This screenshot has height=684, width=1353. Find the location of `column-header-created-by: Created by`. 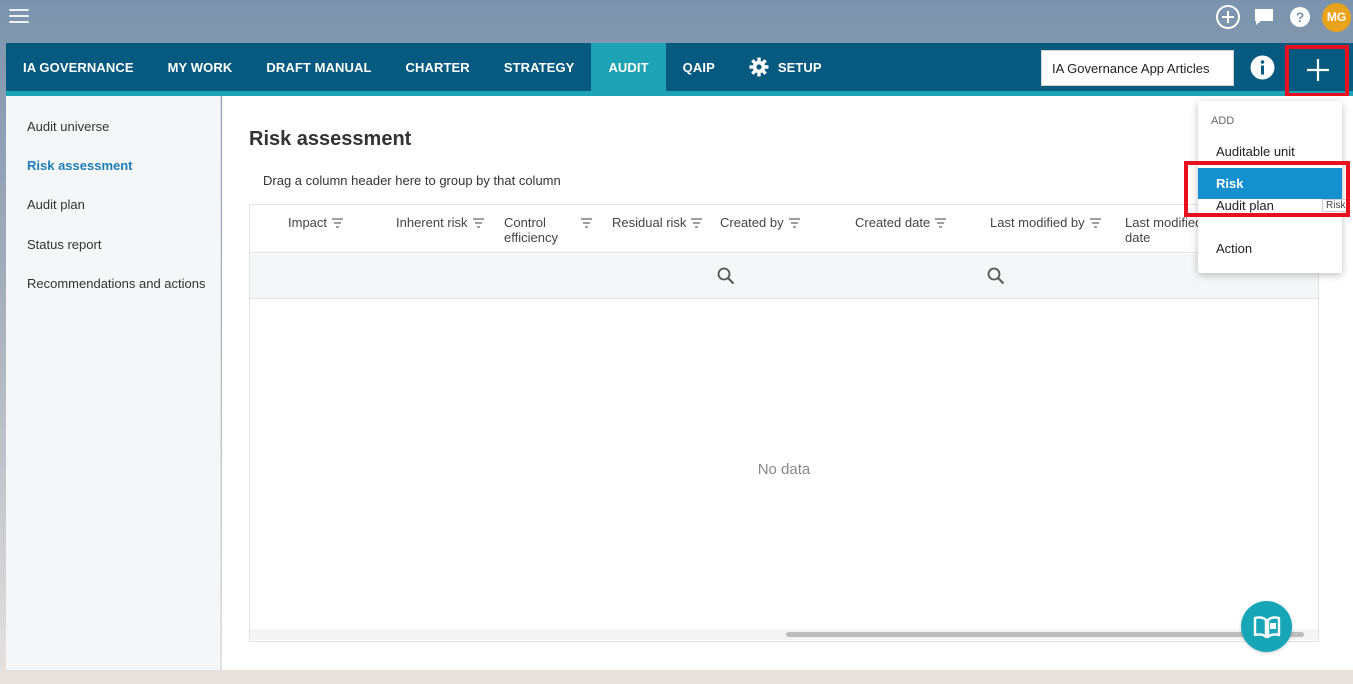

column-header-created-by: Created by is located at coordinates (760, 223).